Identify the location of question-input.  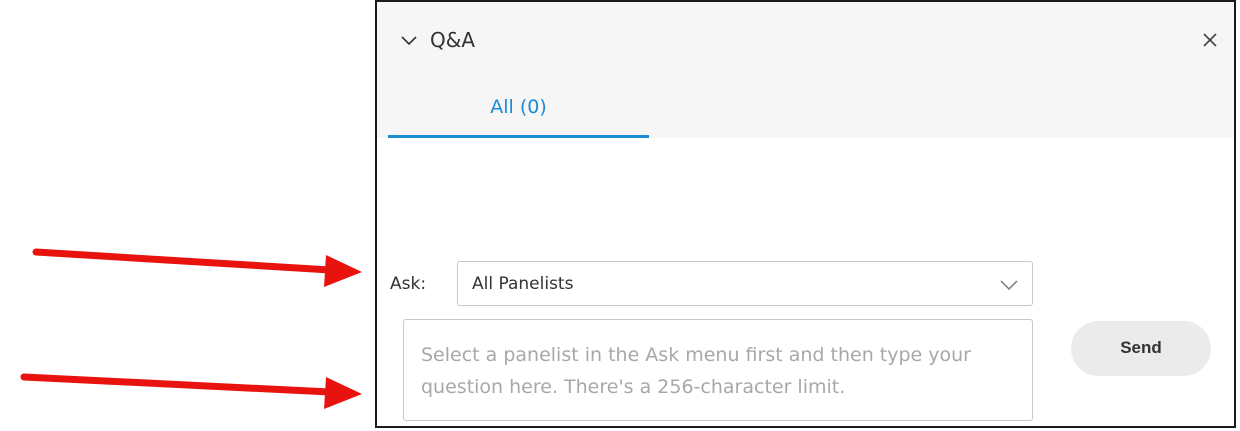
(718, 370).